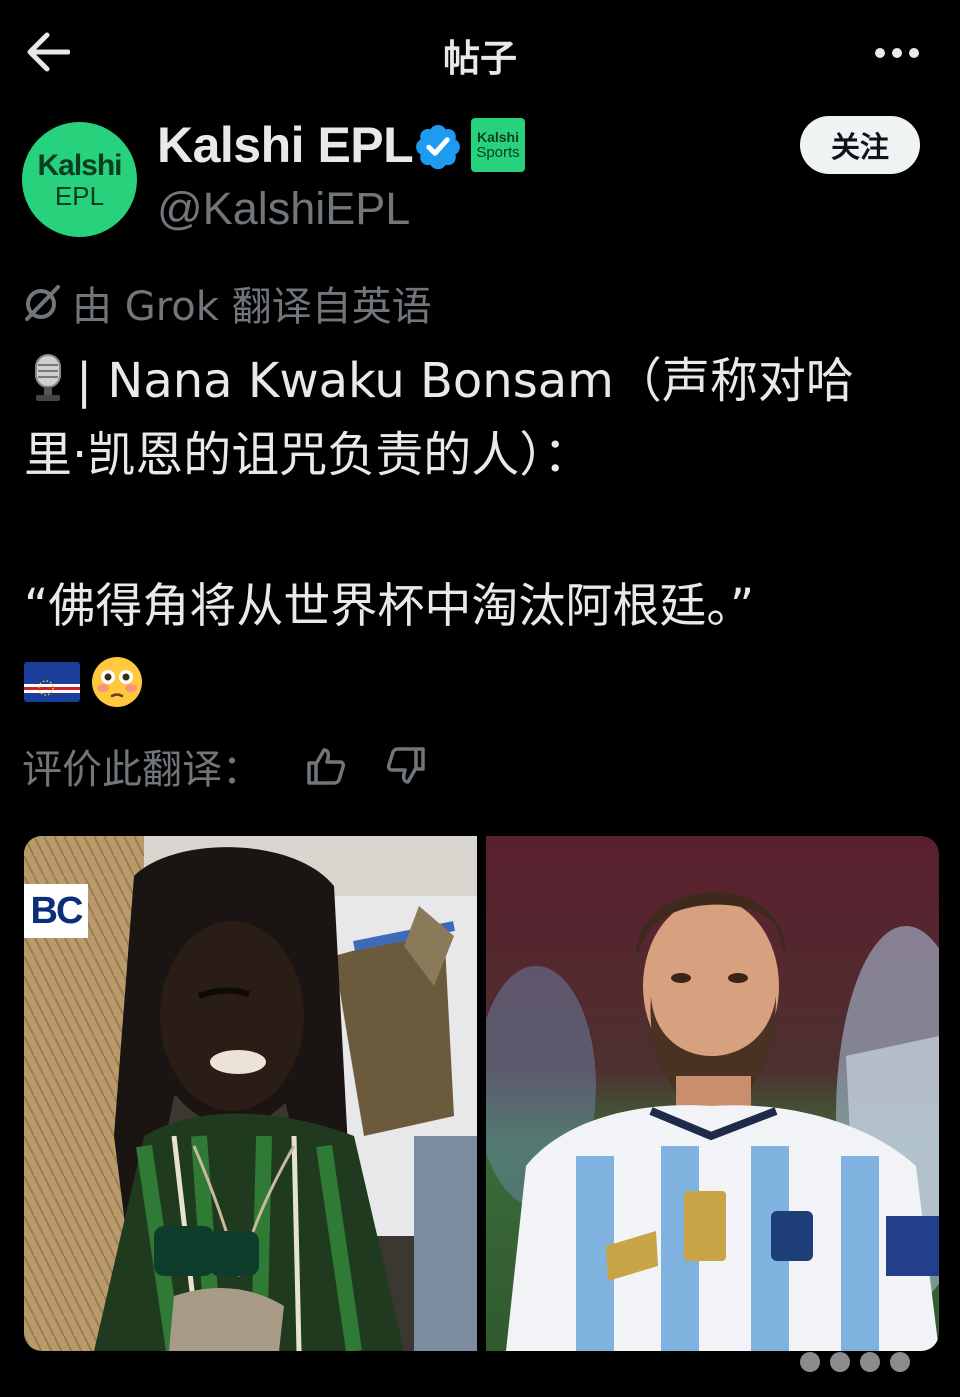 The image size is (960, 1397). What do you see at coordinates (117, 682) in the screenshot?
I see `flushed-face-icon` at bounding box center [117, 682].